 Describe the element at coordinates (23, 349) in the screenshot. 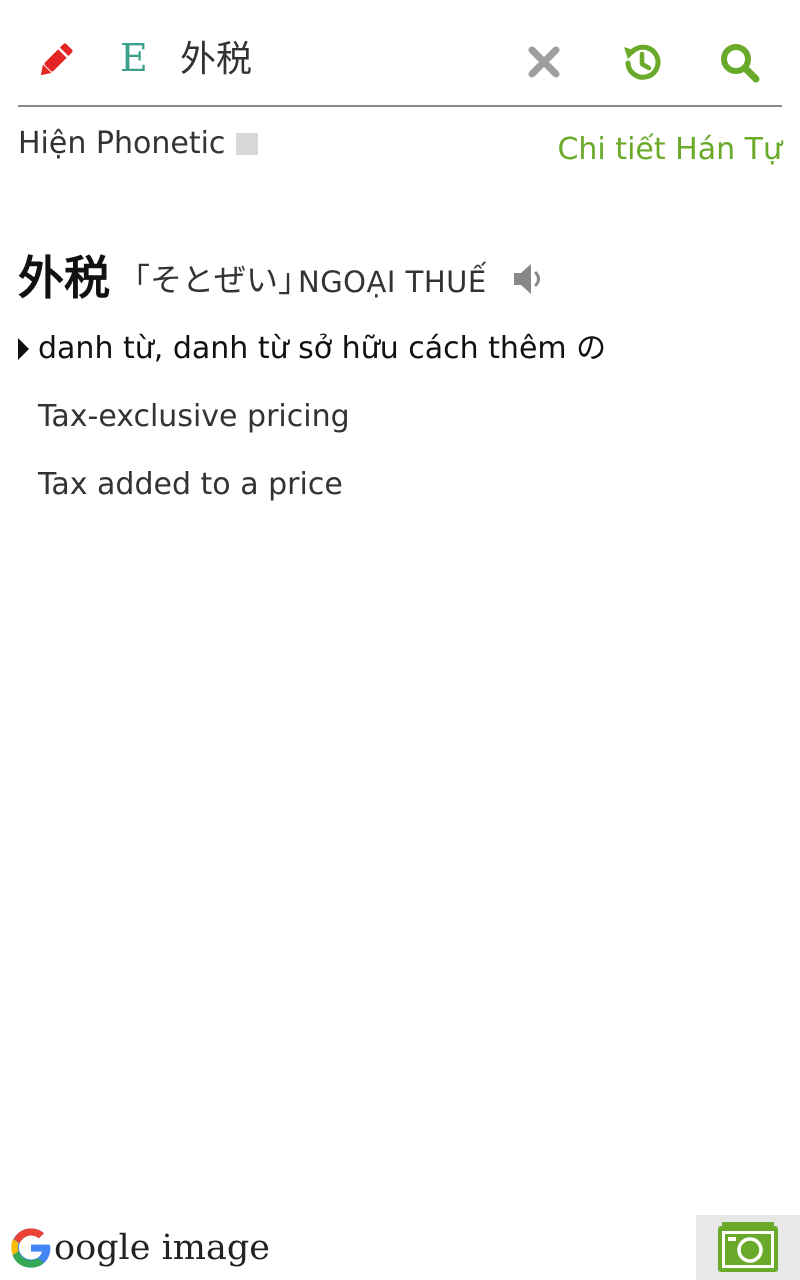

I see `expand-arrow-icon` at that location.